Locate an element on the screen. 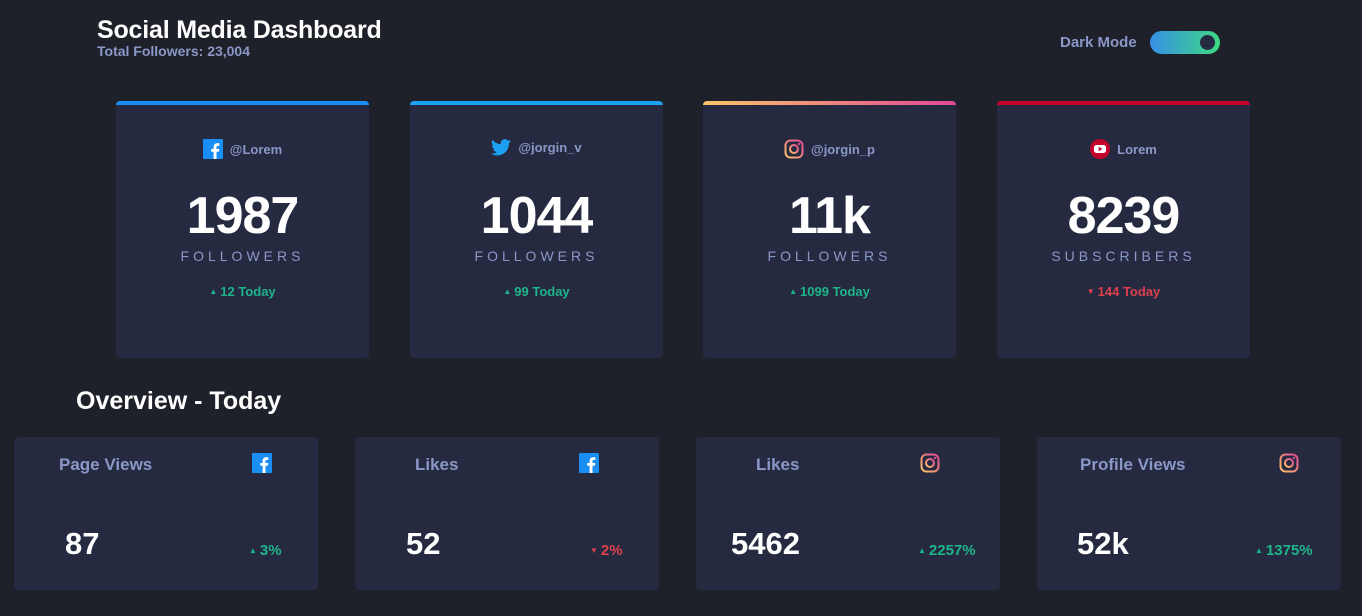 The height and width of the screenshot is (616, 1362). overview-pct: 2% is located at coordinates (611, 550).